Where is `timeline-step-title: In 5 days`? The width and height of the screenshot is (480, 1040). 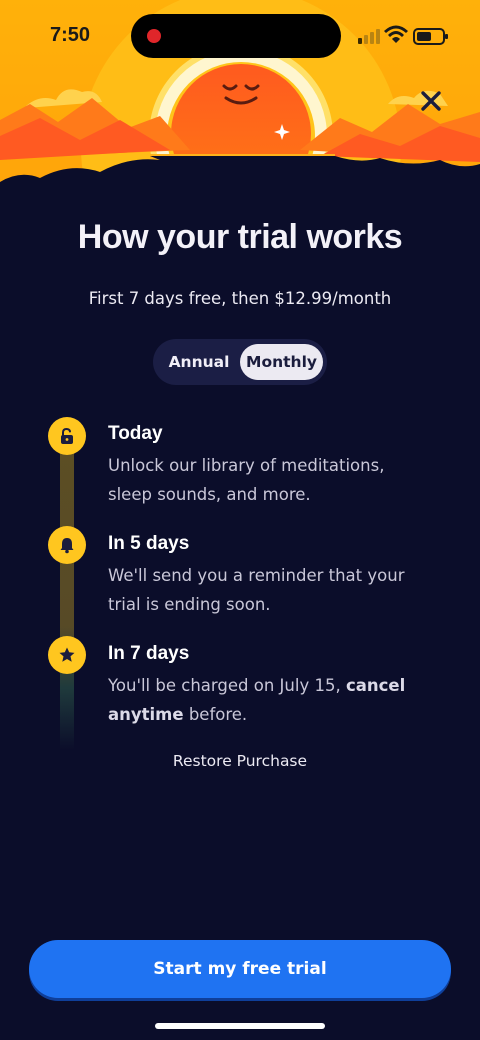
timeline-step-title: In 5 days is located at coordinates (149, 543).